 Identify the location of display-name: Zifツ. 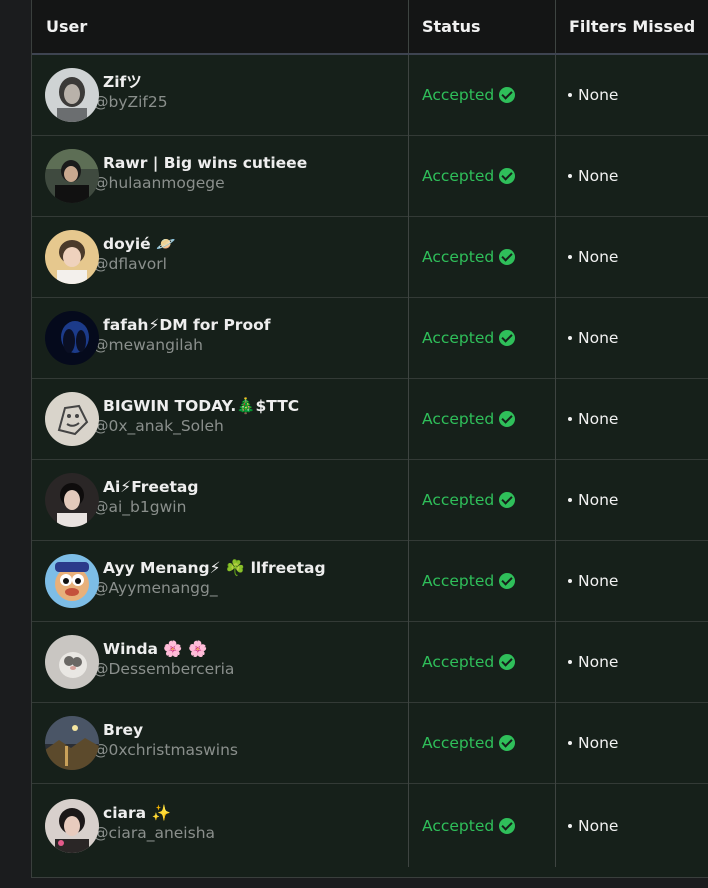
(130, 82).